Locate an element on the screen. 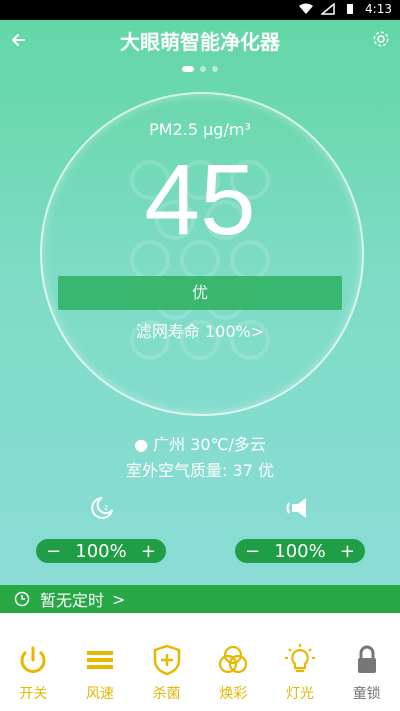  wifi-icon is located at coordinates (306, 8).